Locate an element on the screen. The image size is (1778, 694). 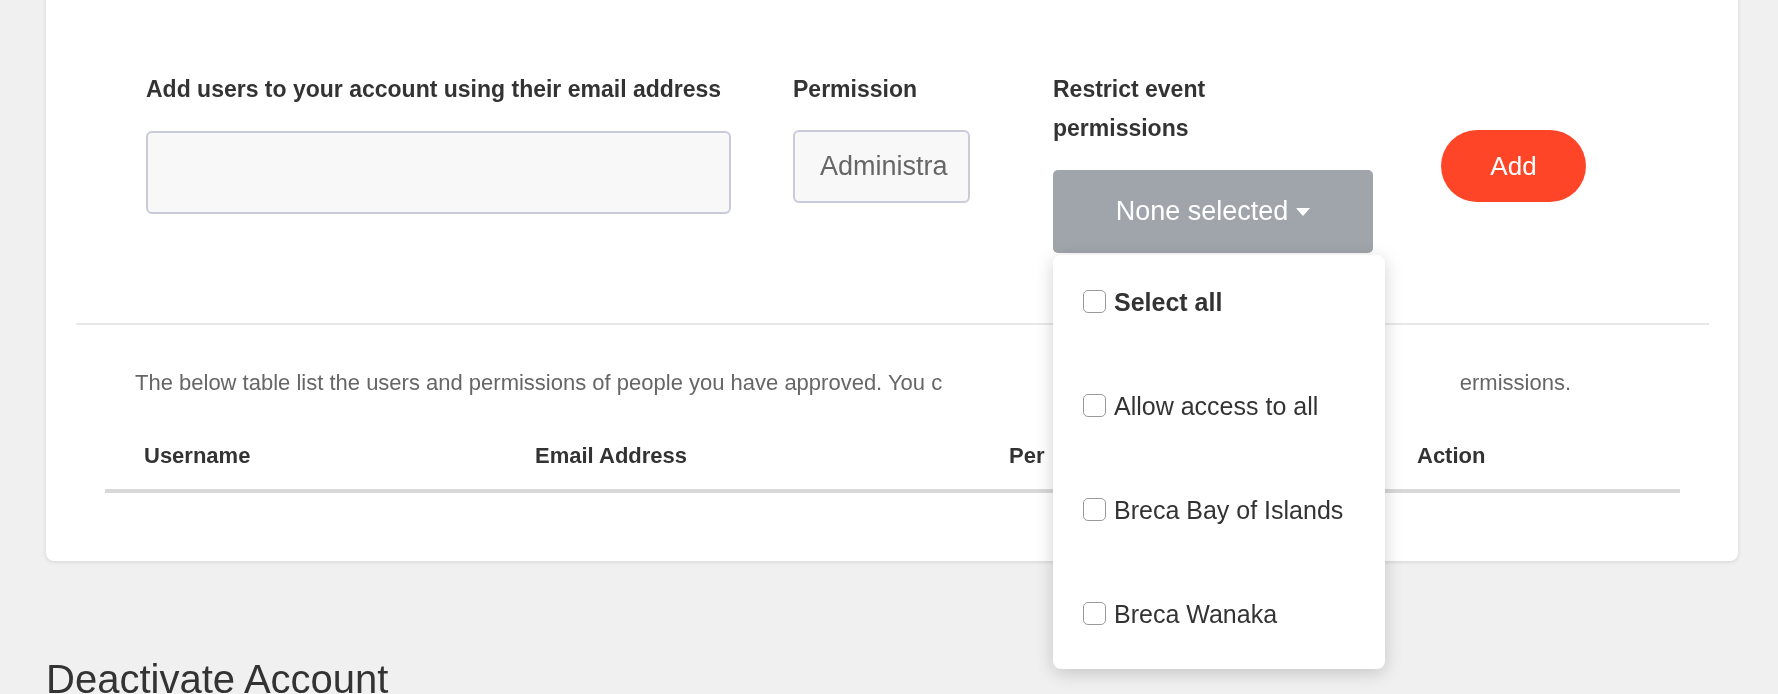
option-label: Select all is located at coordinates (1168, 302).